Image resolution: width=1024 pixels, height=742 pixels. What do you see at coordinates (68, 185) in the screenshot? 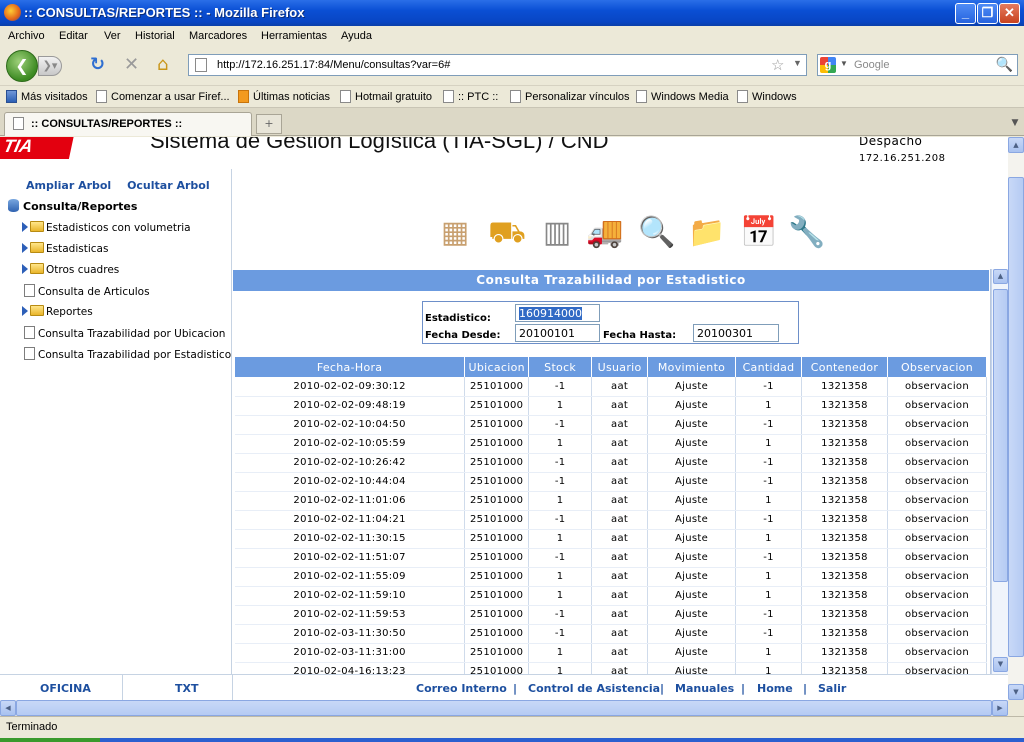
I see `expand-tree-link: Ampliar Arbol` at bounding box center [68, 185].